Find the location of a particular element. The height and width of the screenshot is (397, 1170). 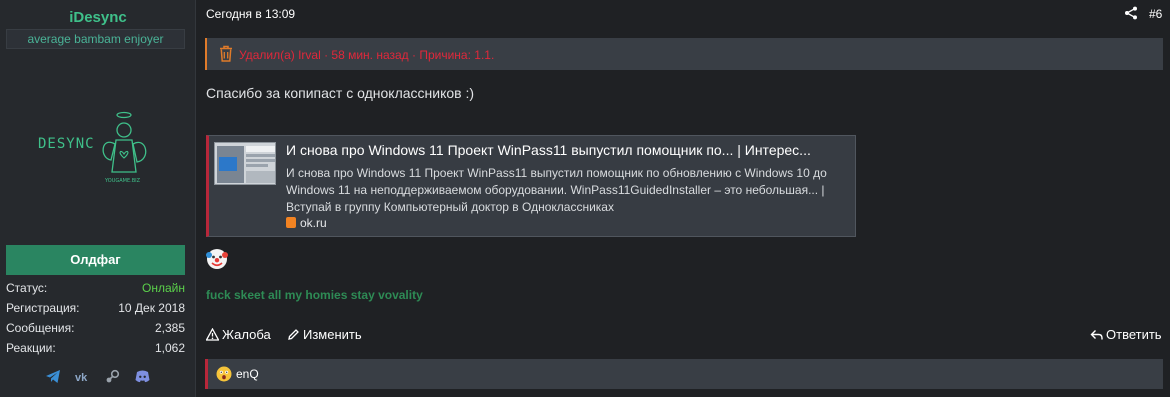

stat-value: 1,062 is located at coordinates (169, 348).